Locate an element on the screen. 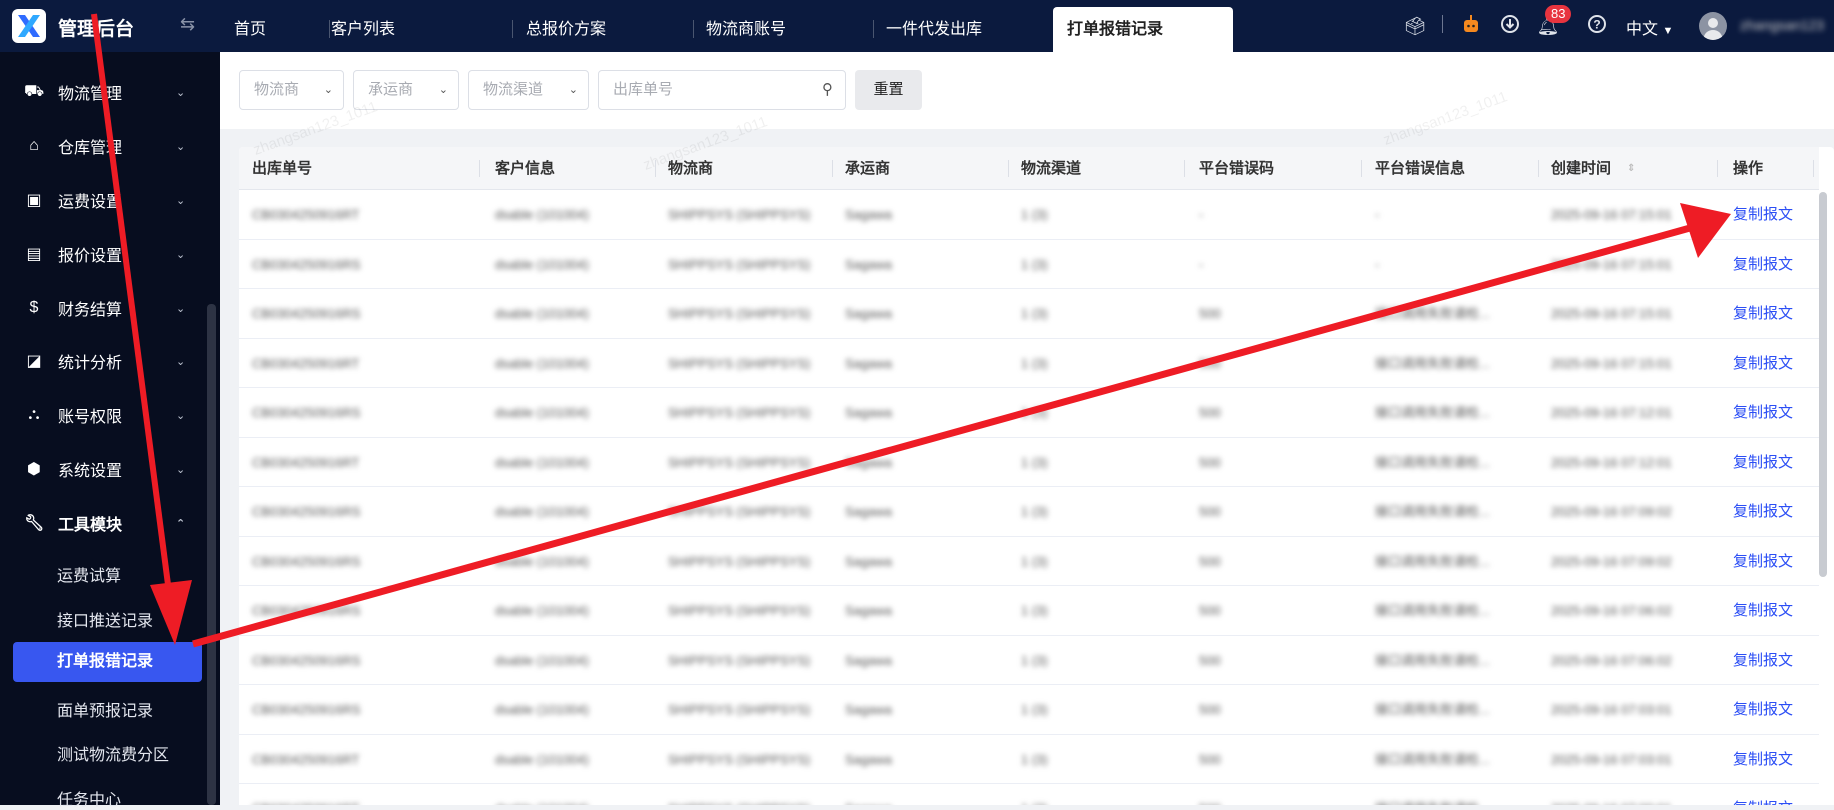  column-header: 创建时间 ⇕ is located at coordinates (1593, 168).